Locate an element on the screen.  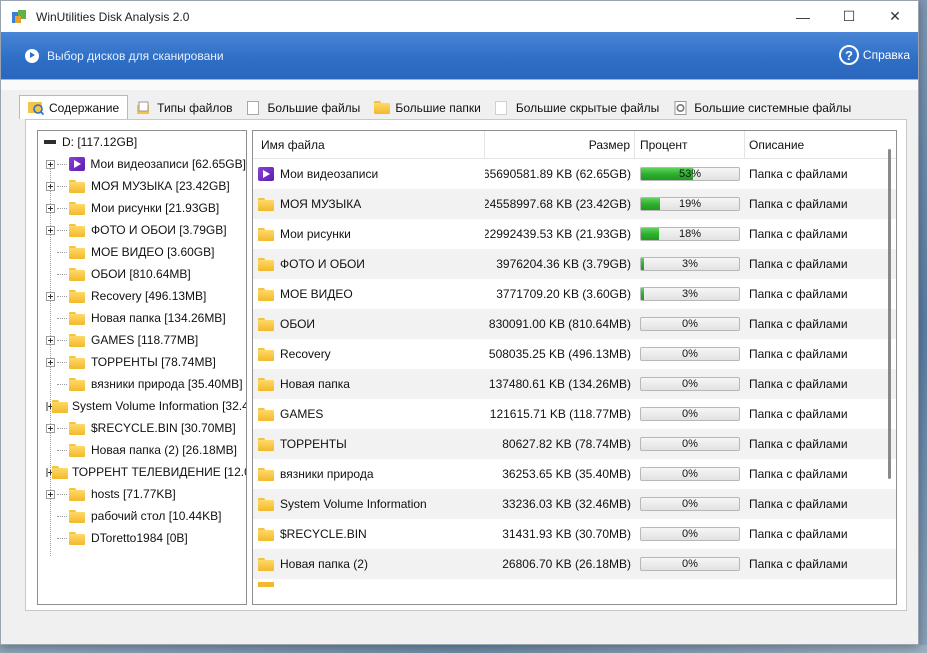
column-header-percent: Процент is located at coordinates (690, 145).